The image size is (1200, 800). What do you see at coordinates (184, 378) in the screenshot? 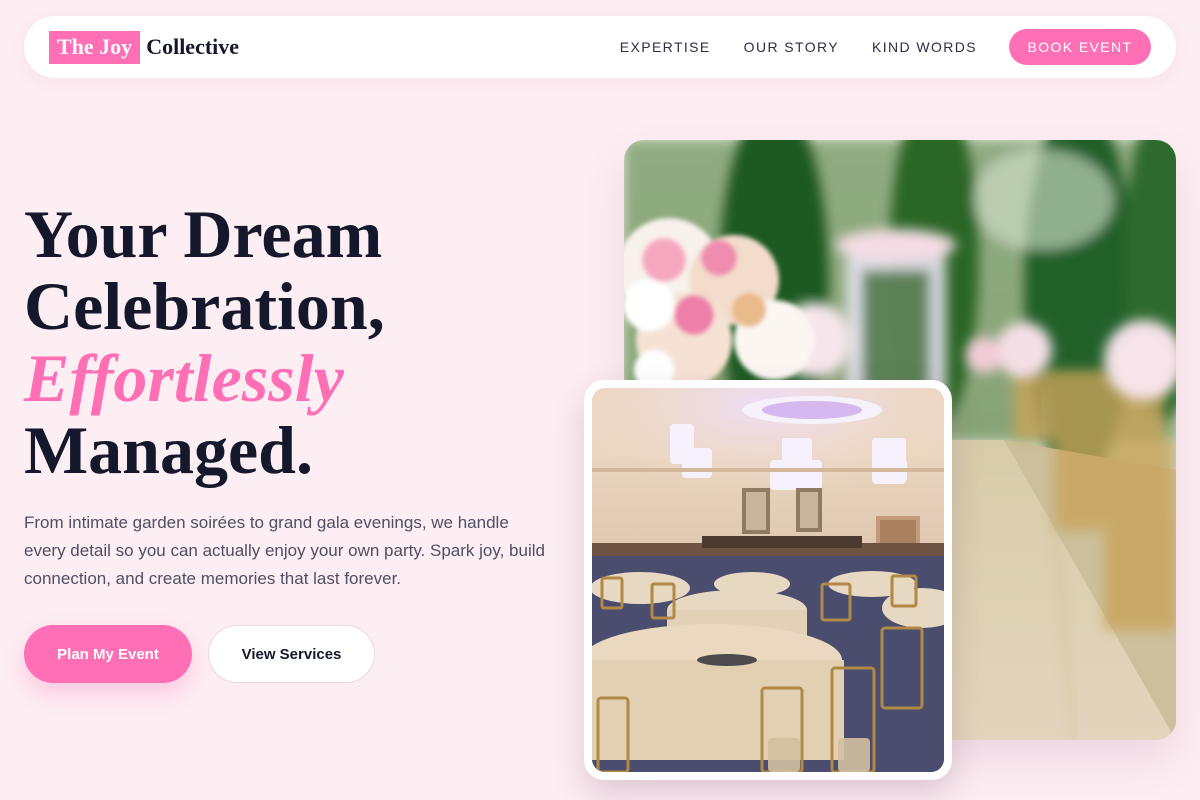
I see `hero-title-accent: Effortlessly` at bounding box center [184, 378].